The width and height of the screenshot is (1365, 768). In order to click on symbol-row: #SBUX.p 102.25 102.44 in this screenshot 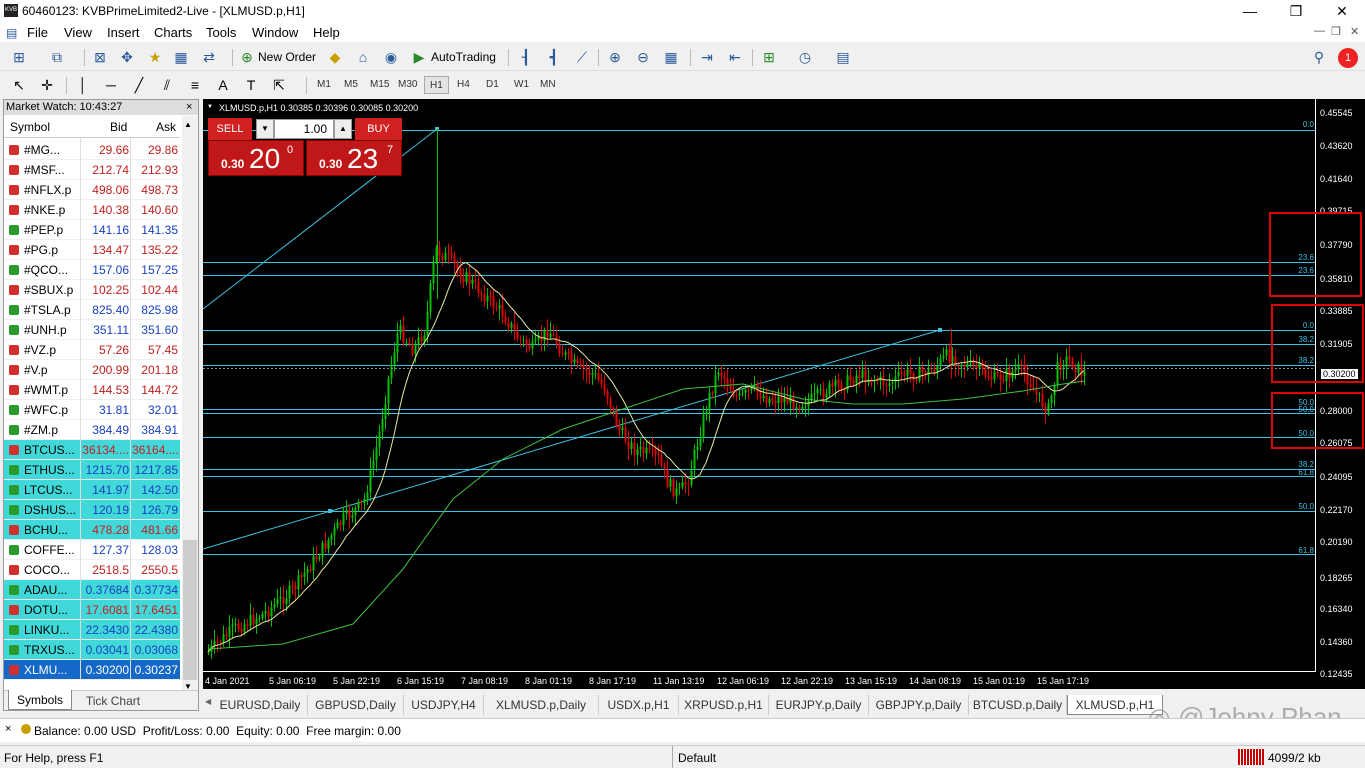, I will do `click(92, 290)`.